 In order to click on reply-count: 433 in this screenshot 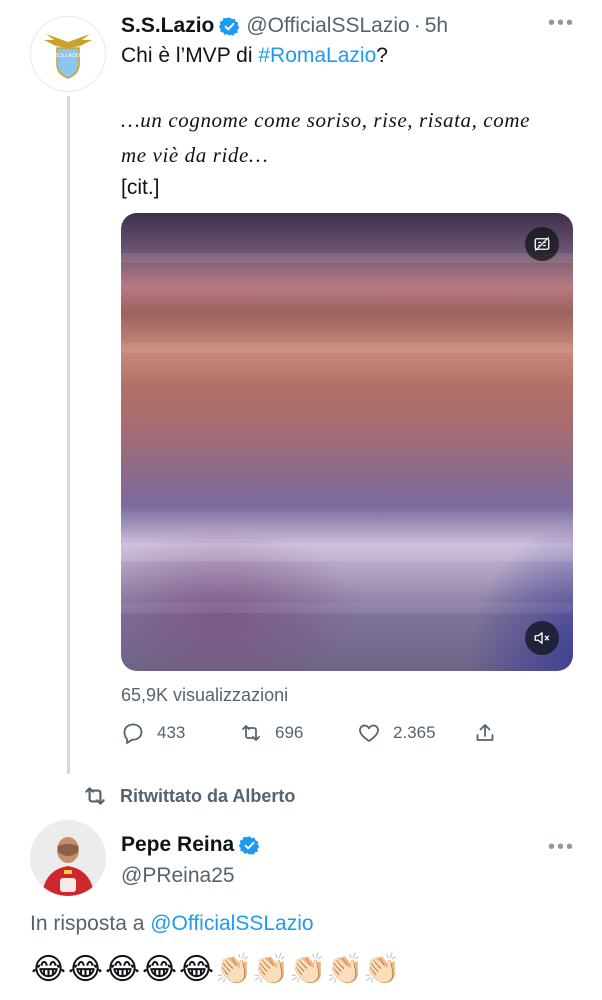, I will do `click(171, 732)`.